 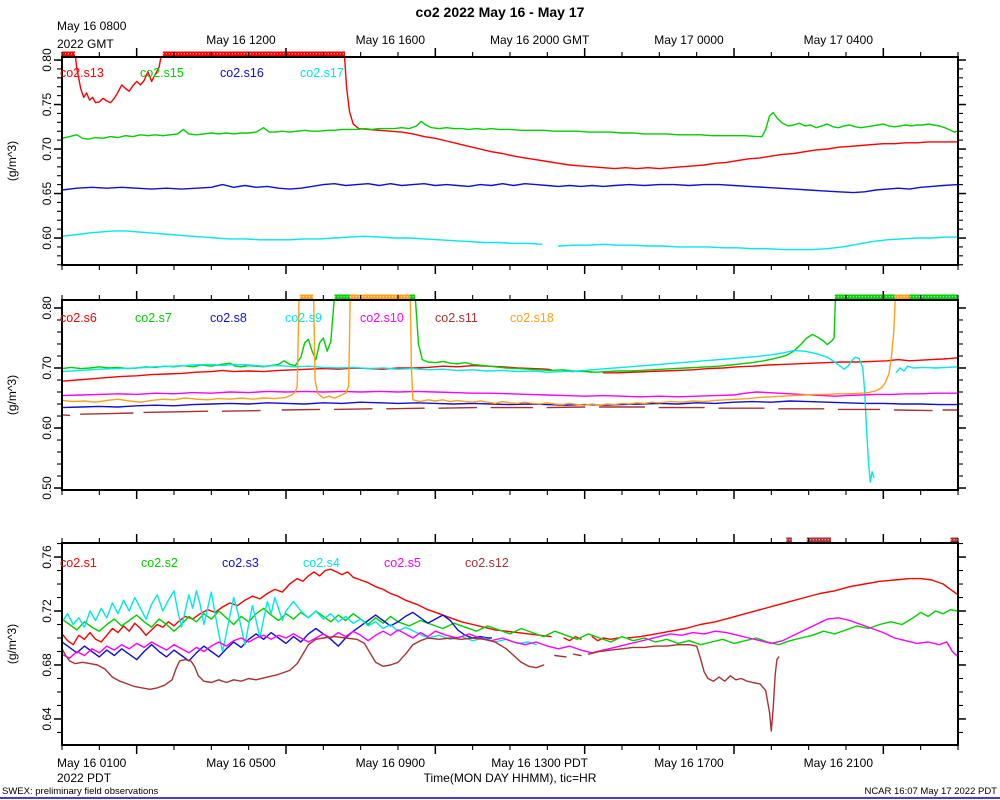 I want to click on series-co2.s15, so click(x=510, y=125).